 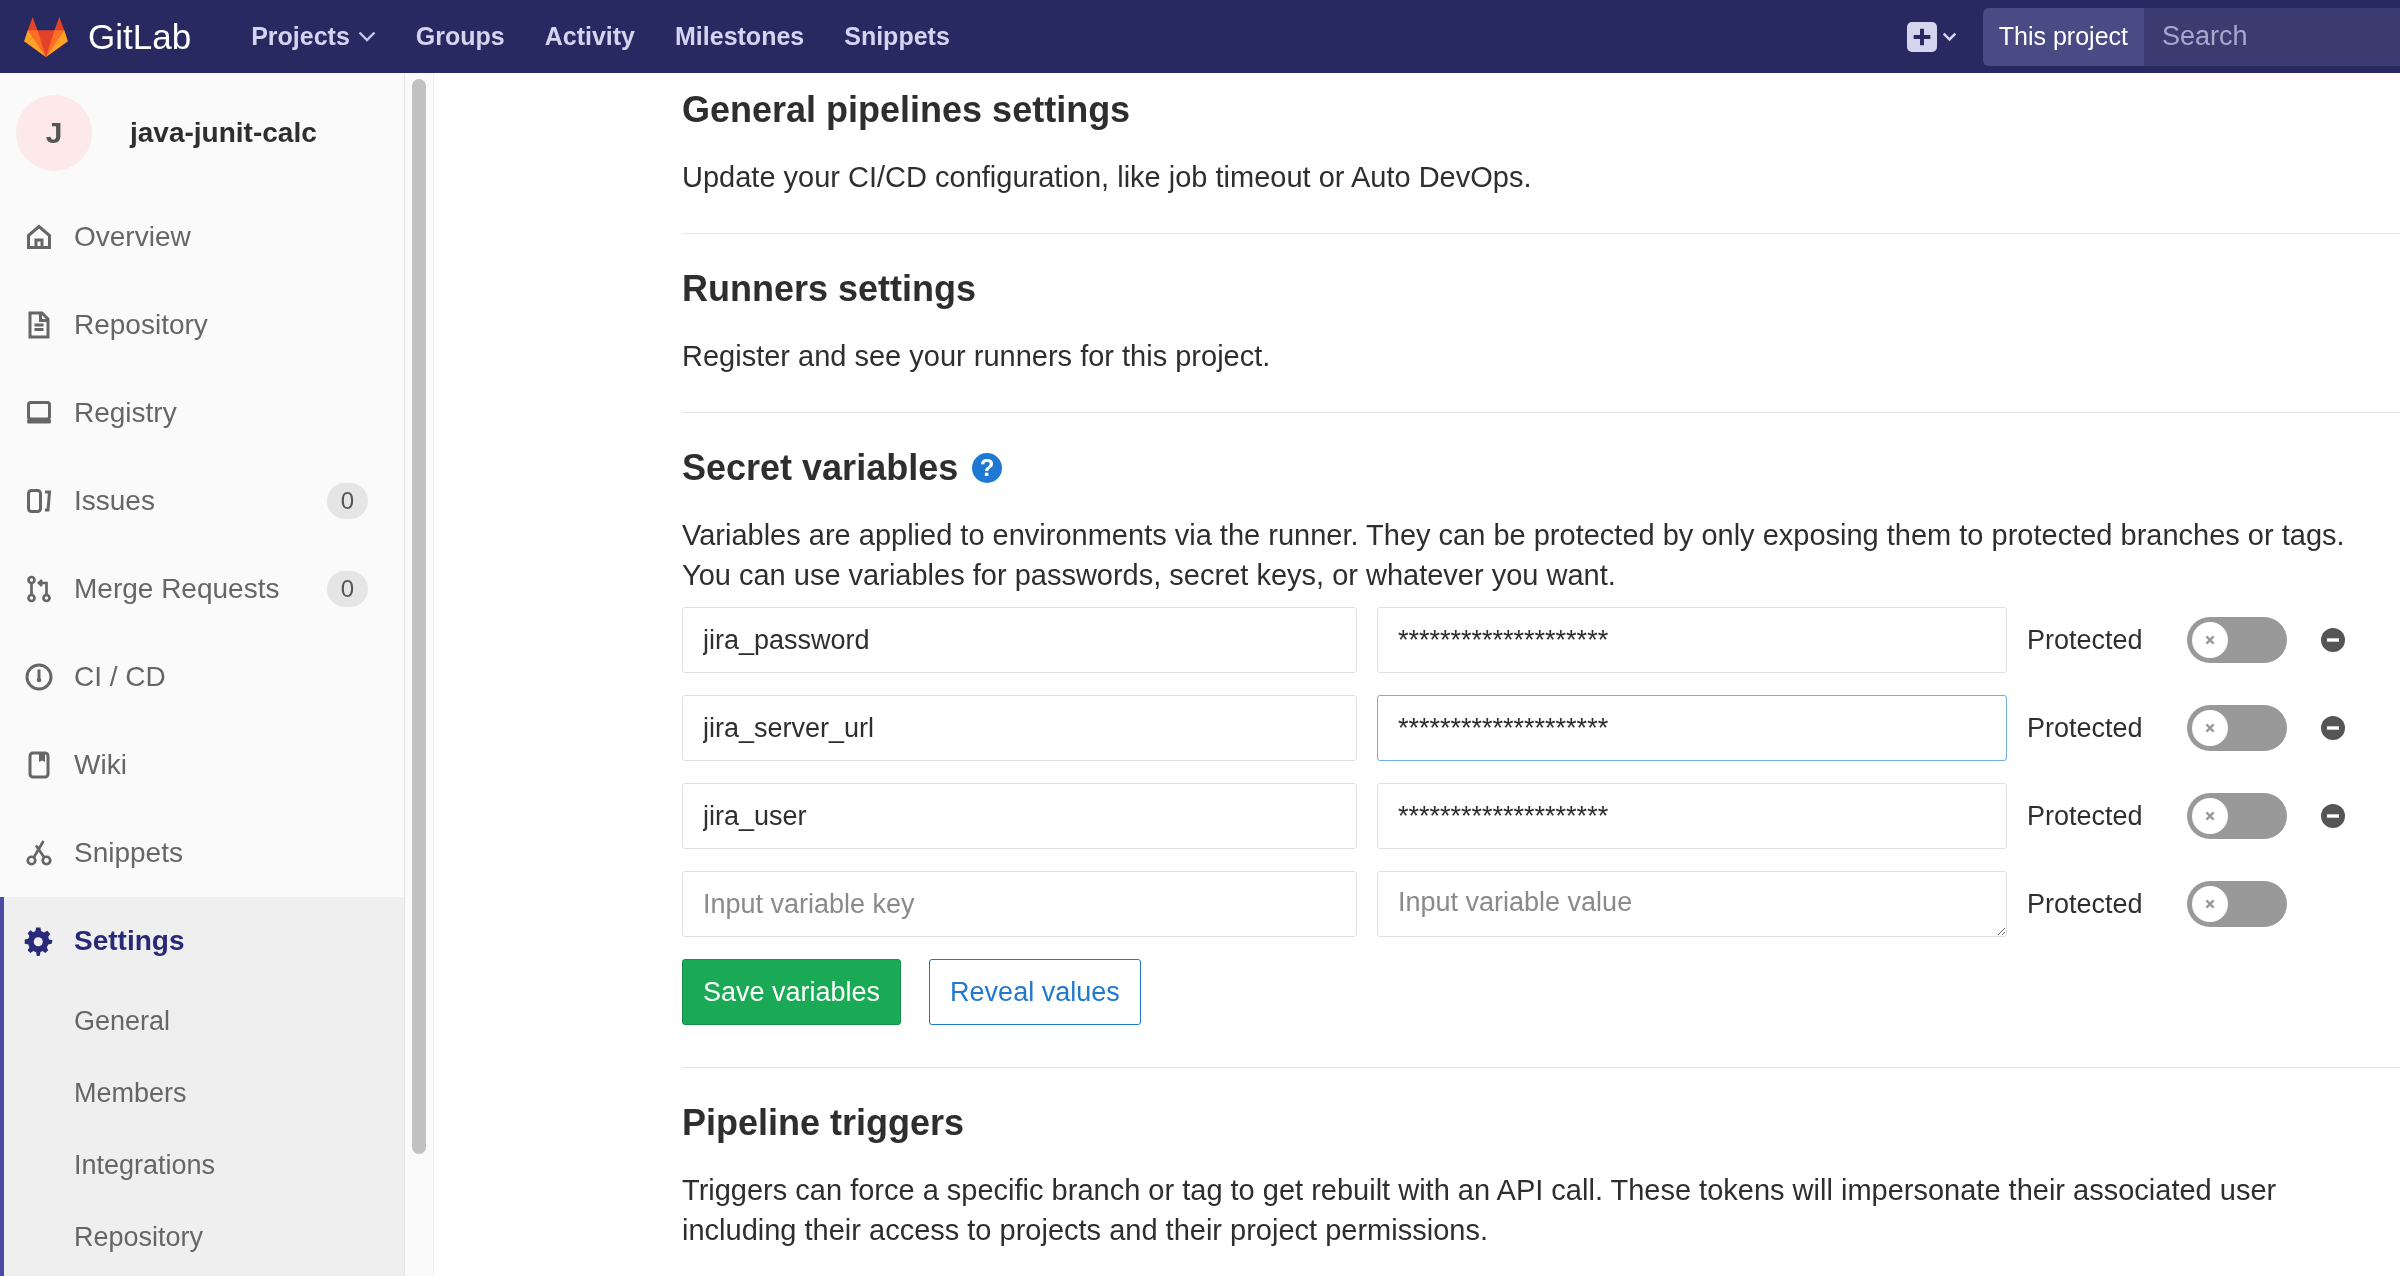 I want to click on nav-link: Activity, so click(x=589, y=36).